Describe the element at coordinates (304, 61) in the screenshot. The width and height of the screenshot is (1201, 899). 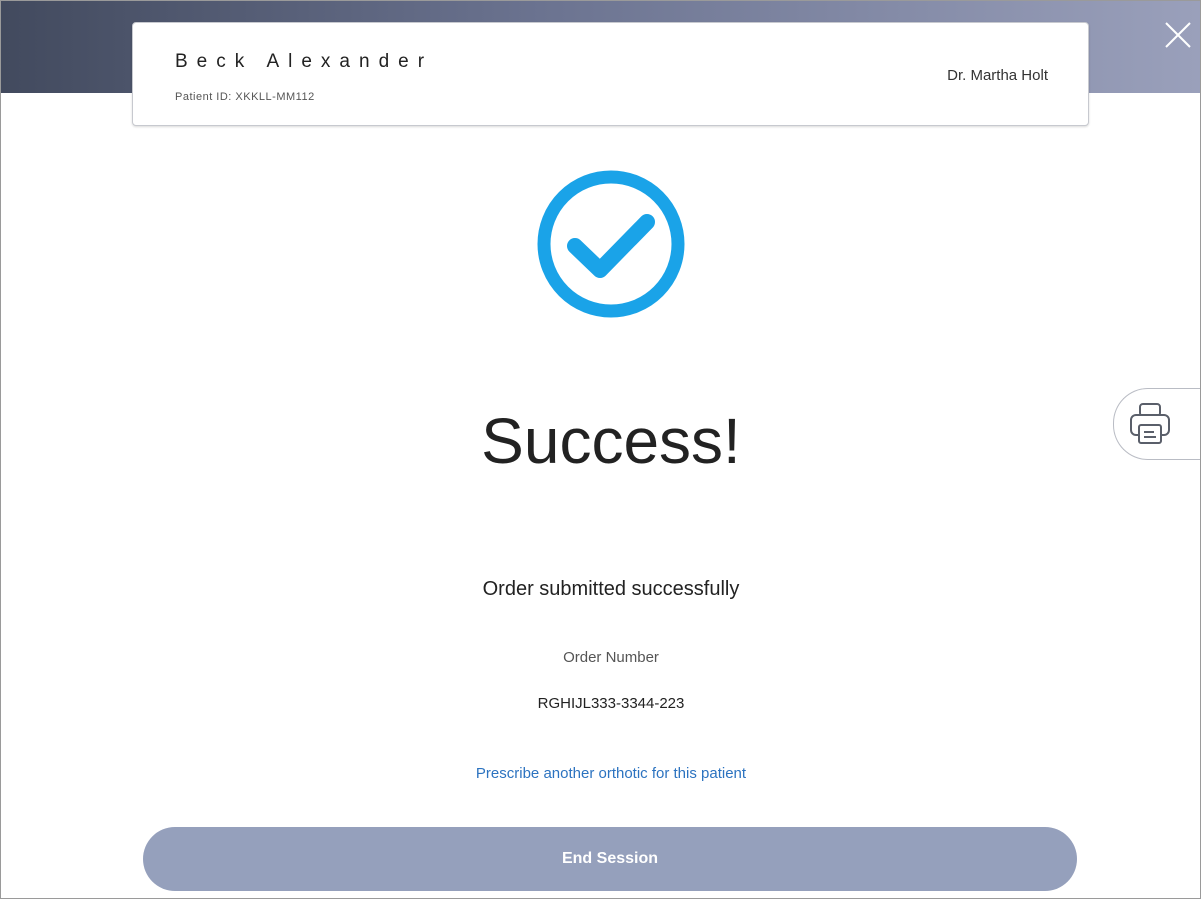
I see `patient-name: Beck Alexander` at that location.